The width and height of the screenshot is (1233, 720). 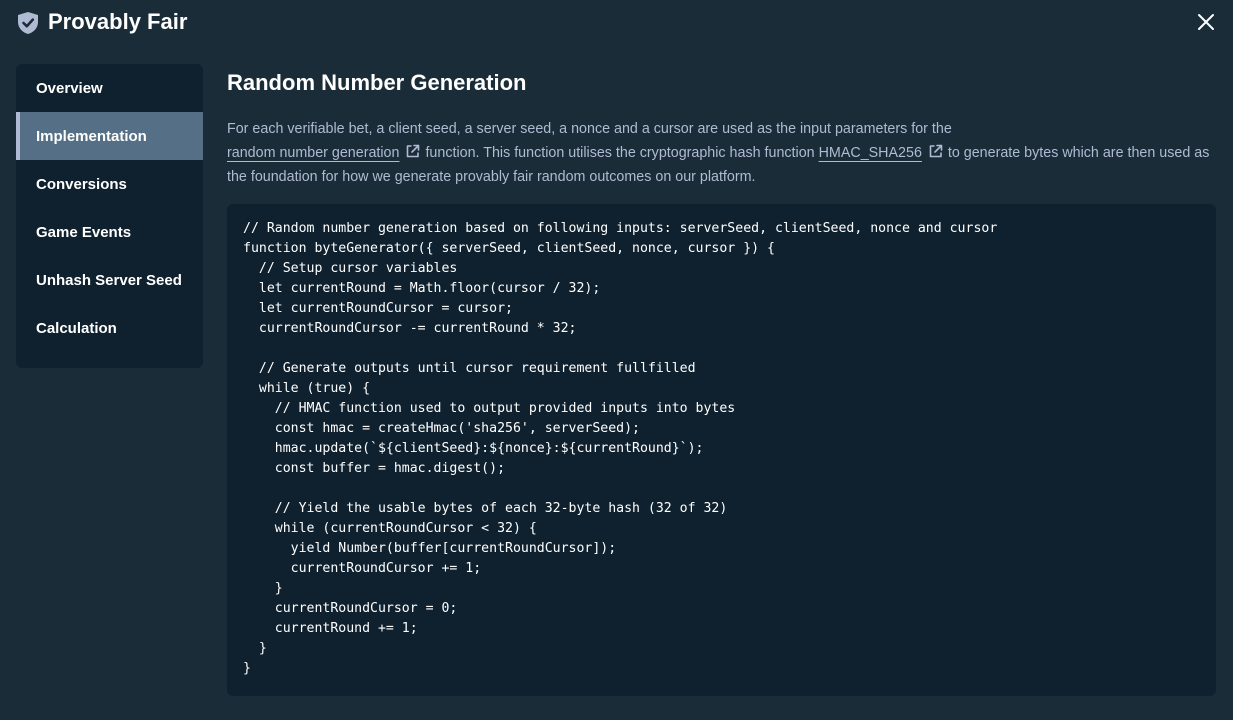 I want to click on sidebar-item-overview: Overview, so click(x=109, y=88).